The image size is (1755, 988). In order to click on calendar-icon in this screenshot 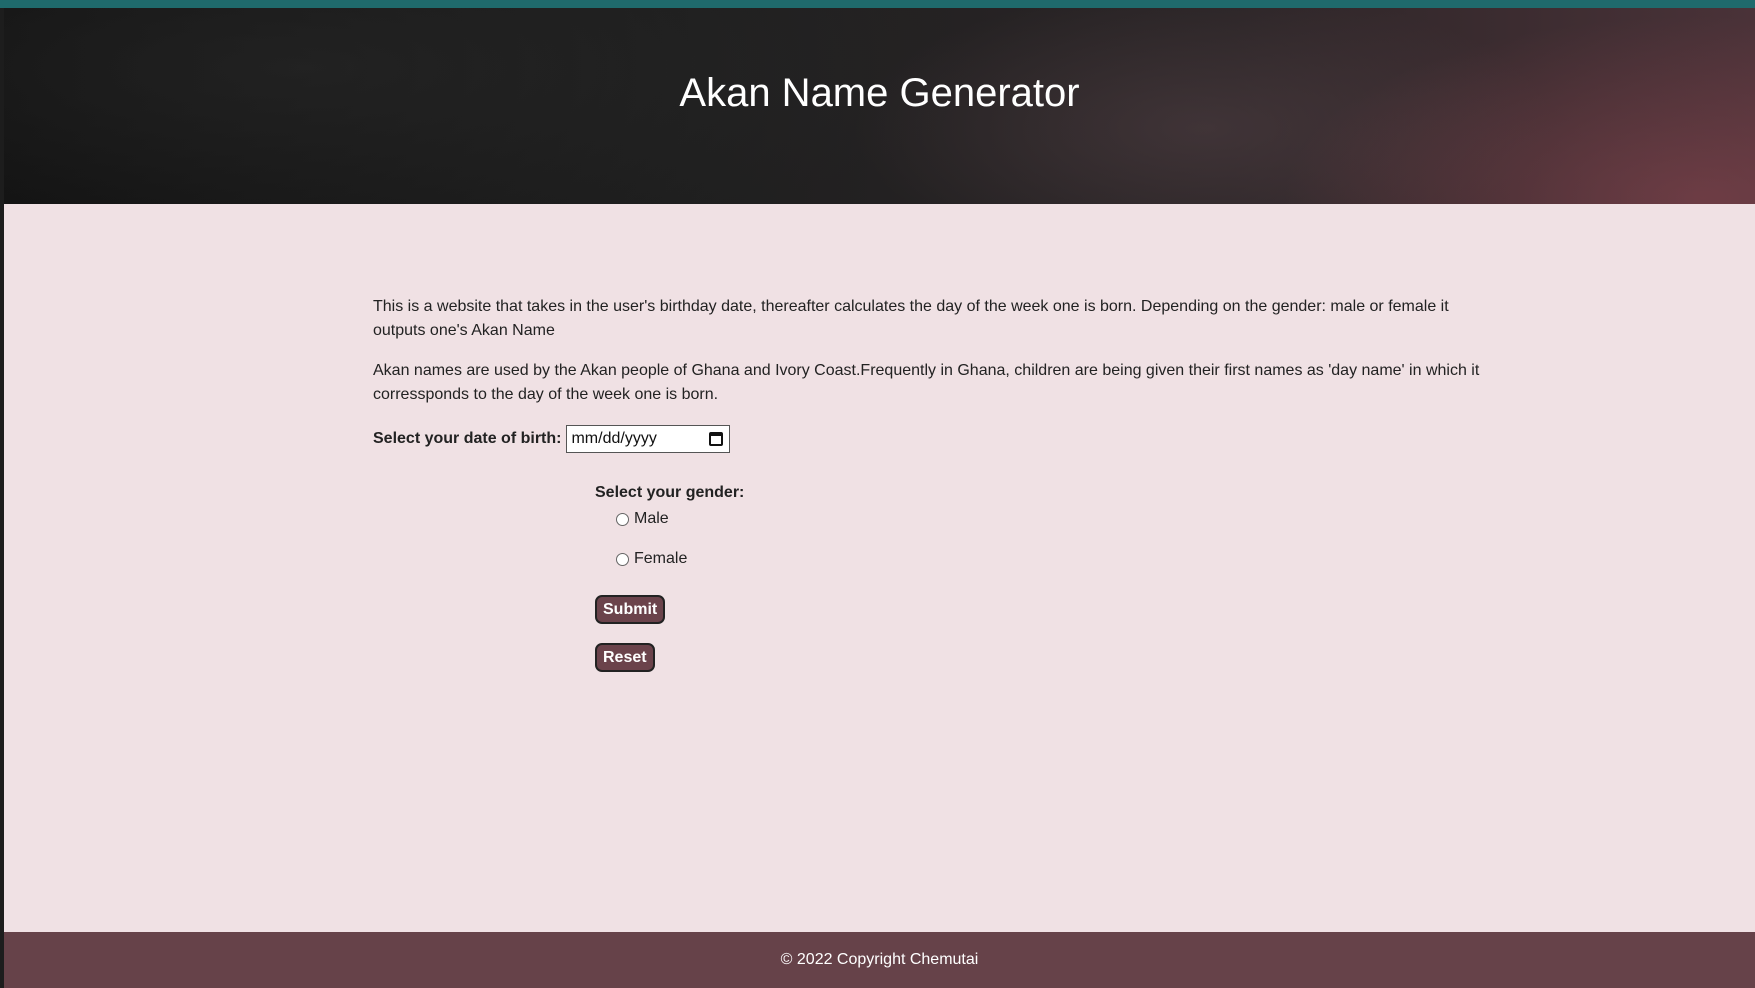, I will do `click(716, 439)`.